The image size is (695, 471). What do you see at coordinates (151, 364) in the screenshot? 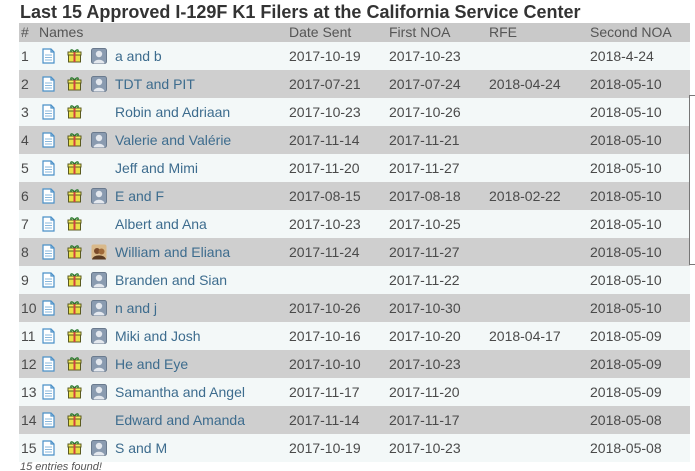
I see `filer-name-link: He and Eye` at bounding box center [151, 364].